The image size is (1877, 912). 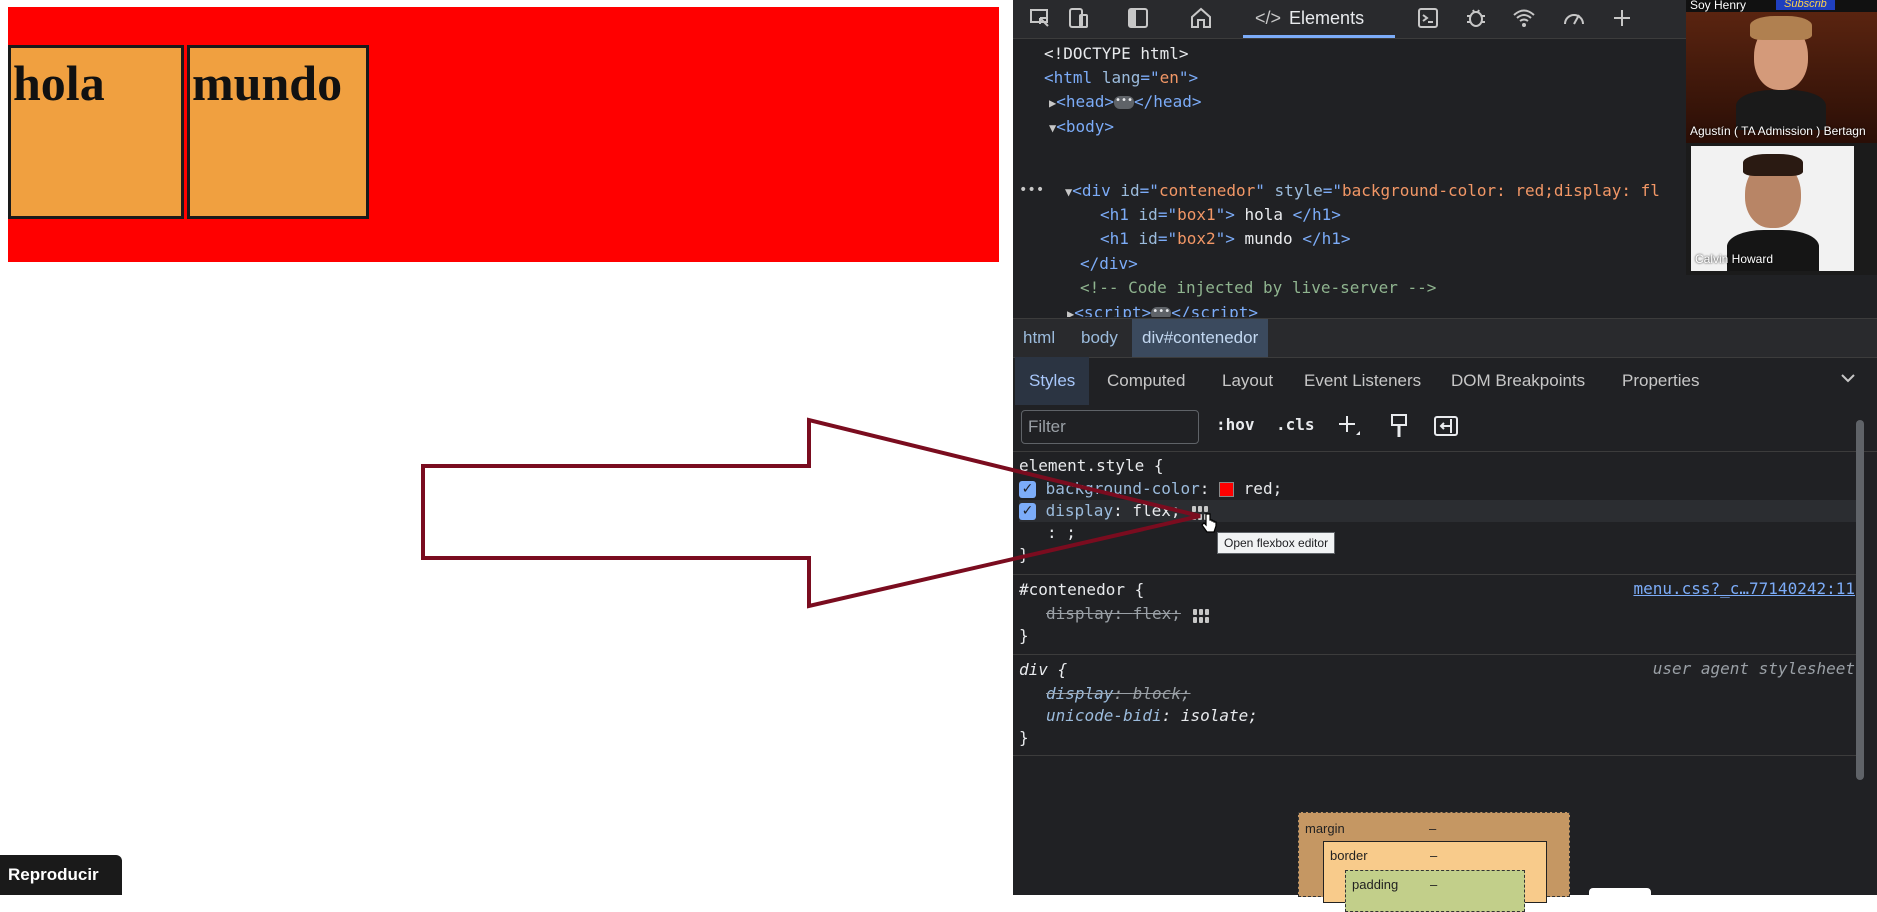 I want to click on box-2: mundo, so click(x=278, y=132).